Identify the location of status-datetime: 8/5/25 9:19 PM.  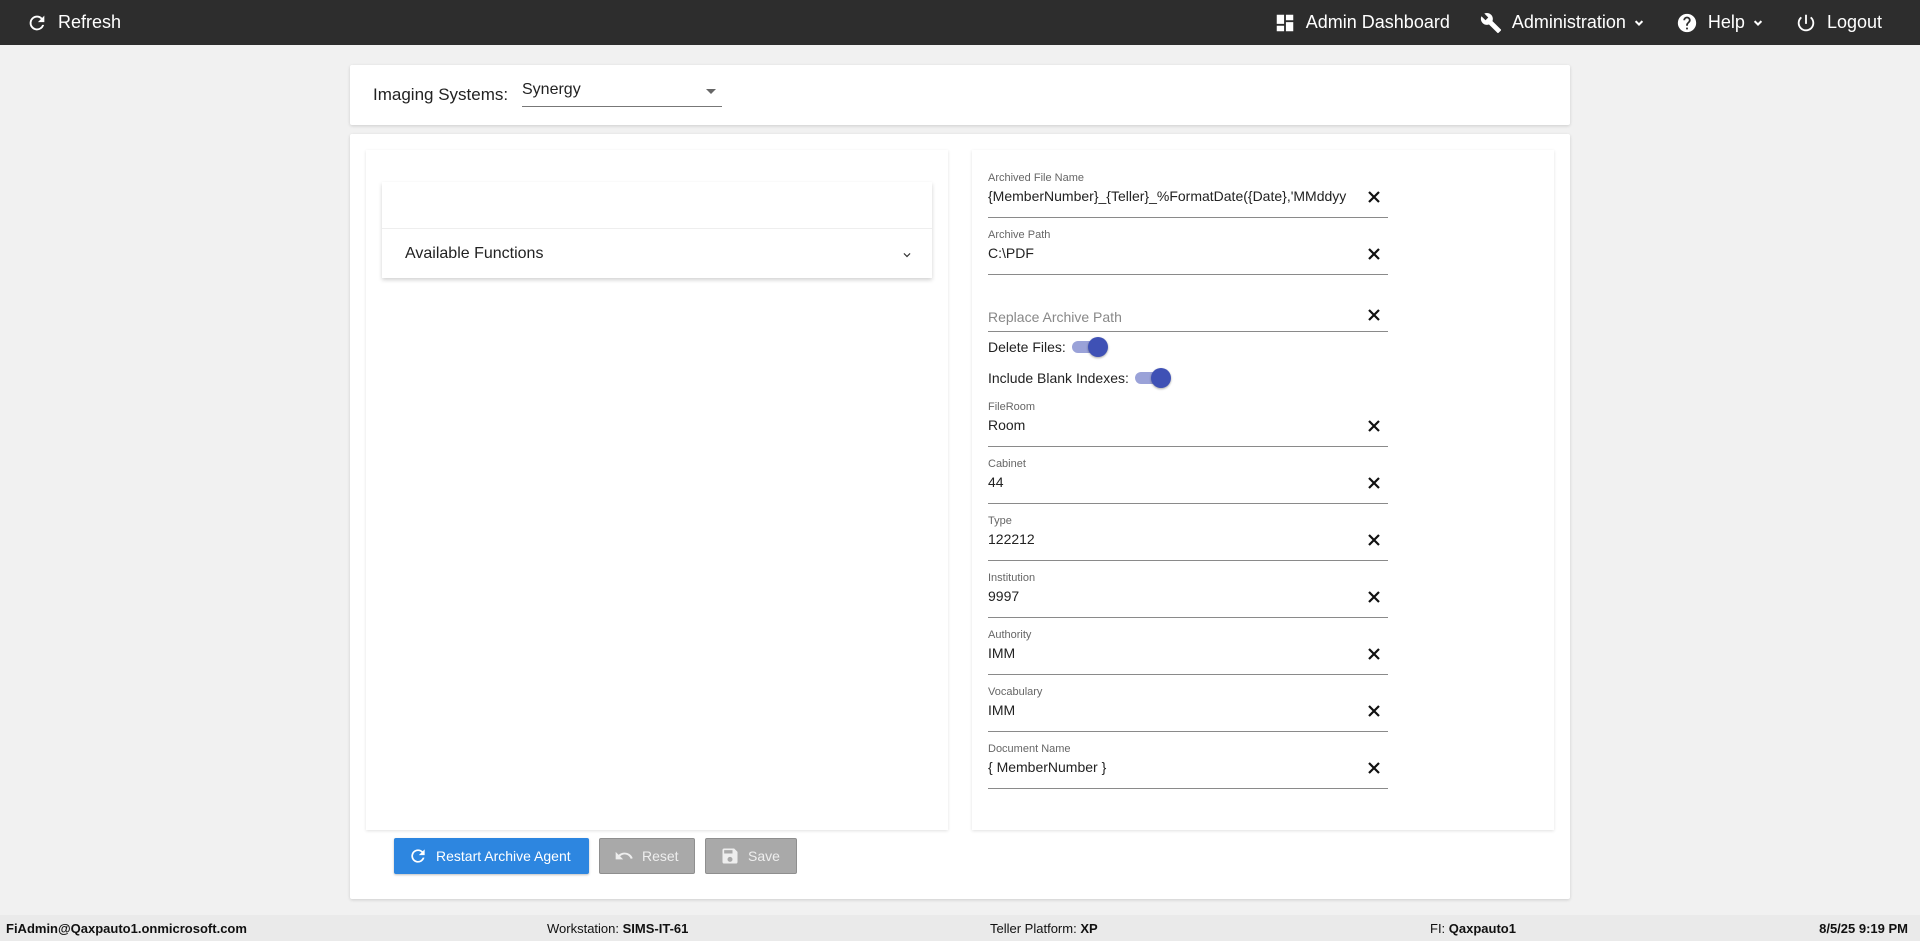
(1863, 928).